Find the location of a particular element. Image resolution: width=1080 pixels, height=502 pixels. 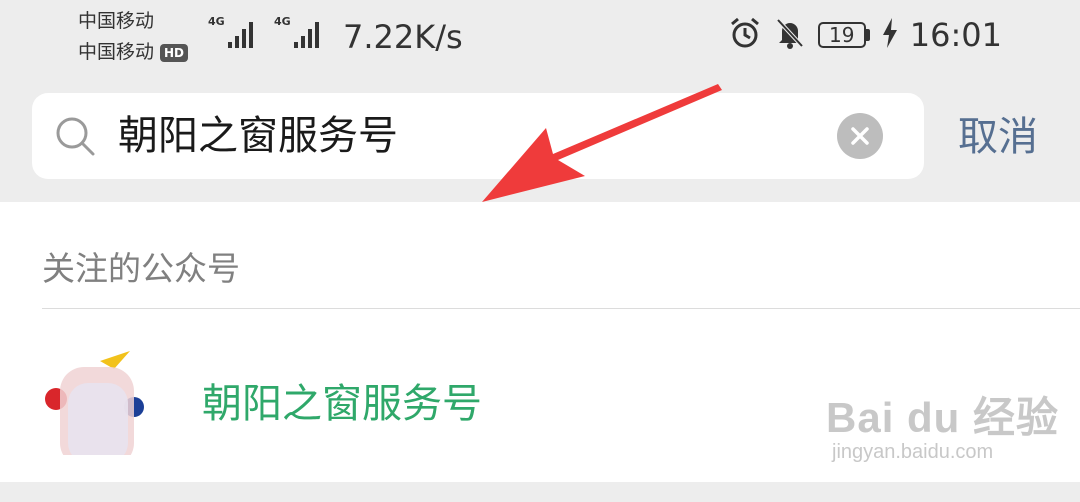

close-icon is located at coordinates (860, 136).